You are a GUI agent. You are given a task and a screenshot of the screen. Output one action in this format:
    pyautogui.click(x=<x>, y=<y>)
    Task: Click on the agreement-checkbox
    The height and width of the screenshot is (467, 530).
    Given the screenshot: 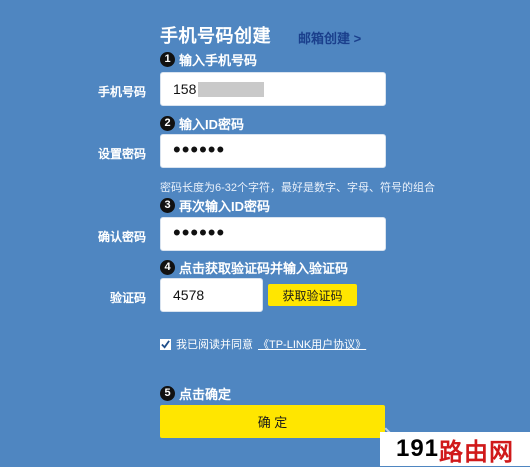 What is the action you would take?
    pyautogui.click(x=165, y=344)
    